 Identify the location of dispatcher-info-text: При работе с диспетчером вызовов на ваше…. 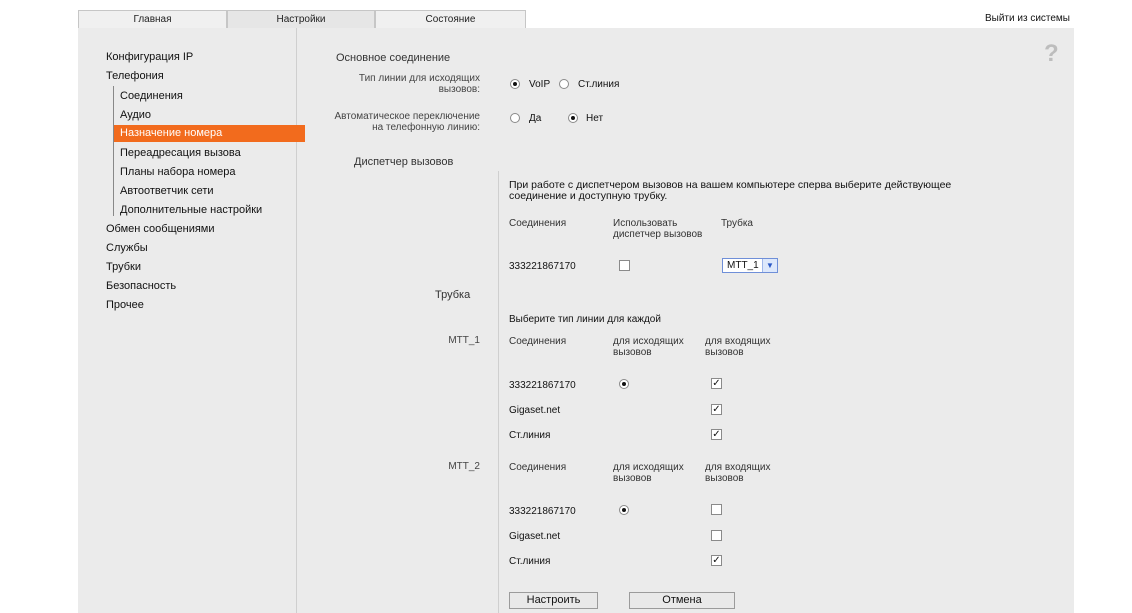
(730, 190).